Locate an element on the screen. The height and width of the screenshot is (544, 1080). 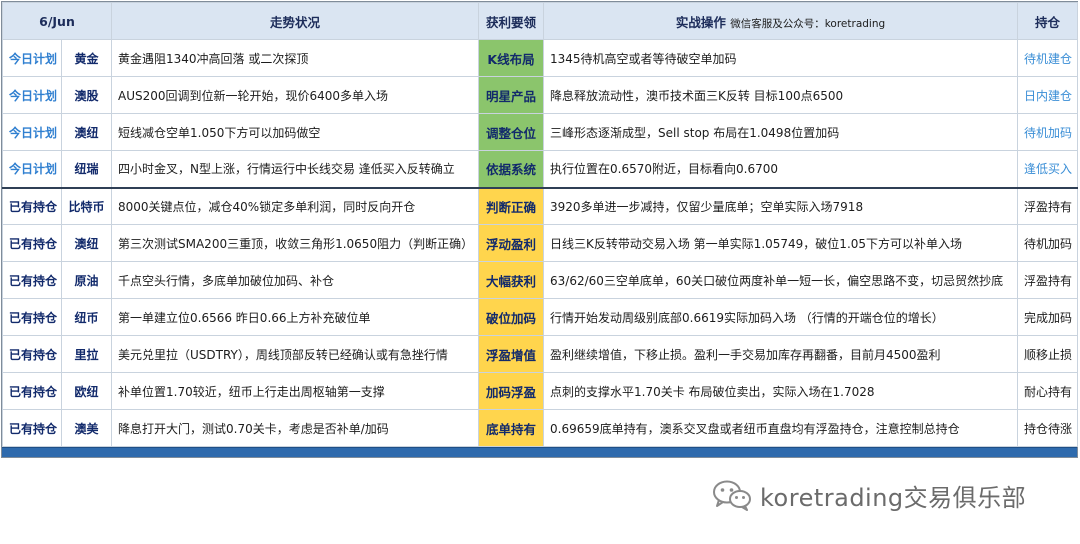
row-action: 1345待机高空或者等待破空单加码 is located at coordinates (780, 58).